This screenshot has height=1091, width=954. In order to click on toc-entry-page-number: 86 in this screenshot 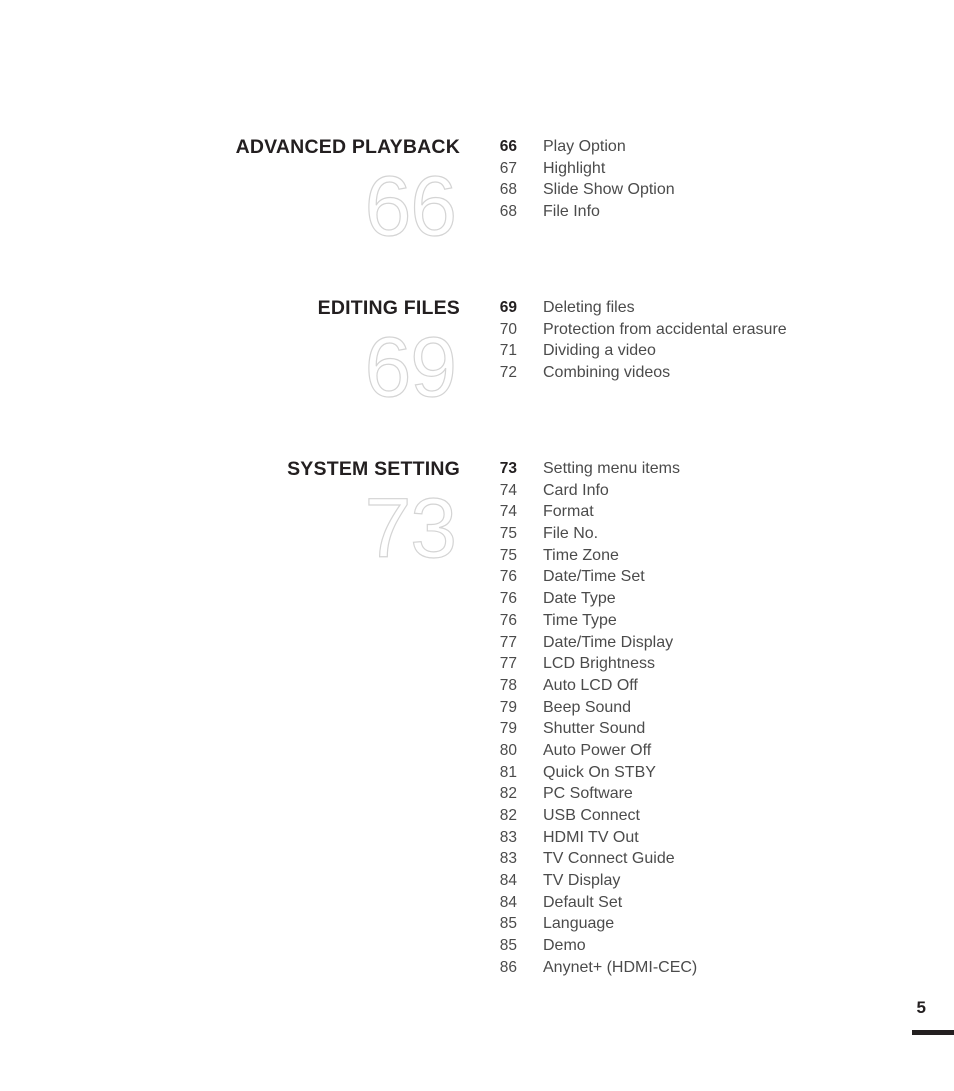, I will do `click(508, 967)`.